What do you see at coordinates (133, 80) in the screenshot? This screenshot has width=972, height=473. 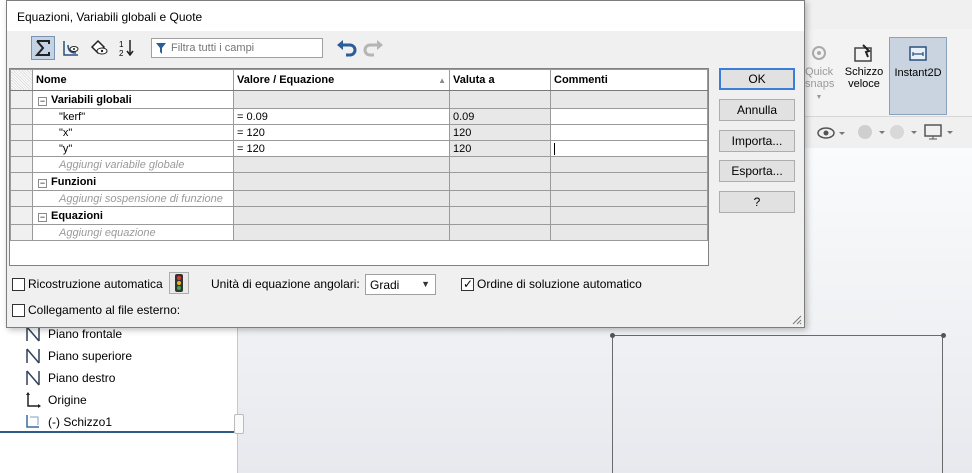 I see `column-header-nome: Nome` at bounding box center [133, 80].